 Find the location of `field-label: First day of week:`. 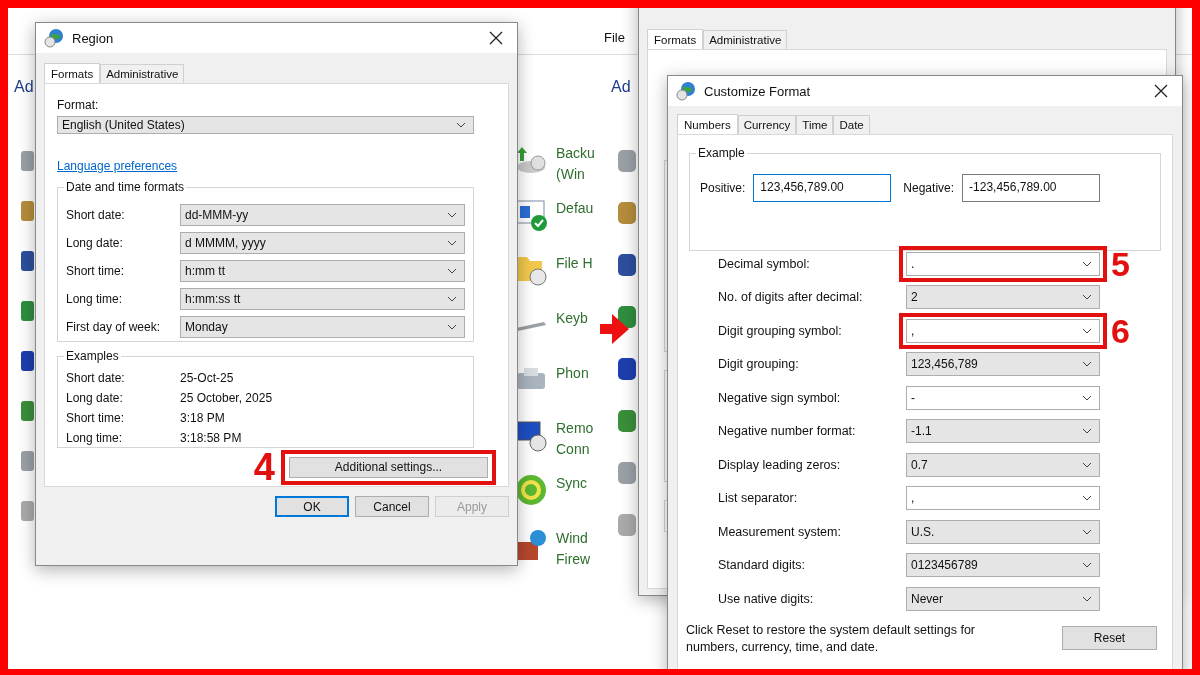

field-label: First day of week: is located at coordinates (114, 327).